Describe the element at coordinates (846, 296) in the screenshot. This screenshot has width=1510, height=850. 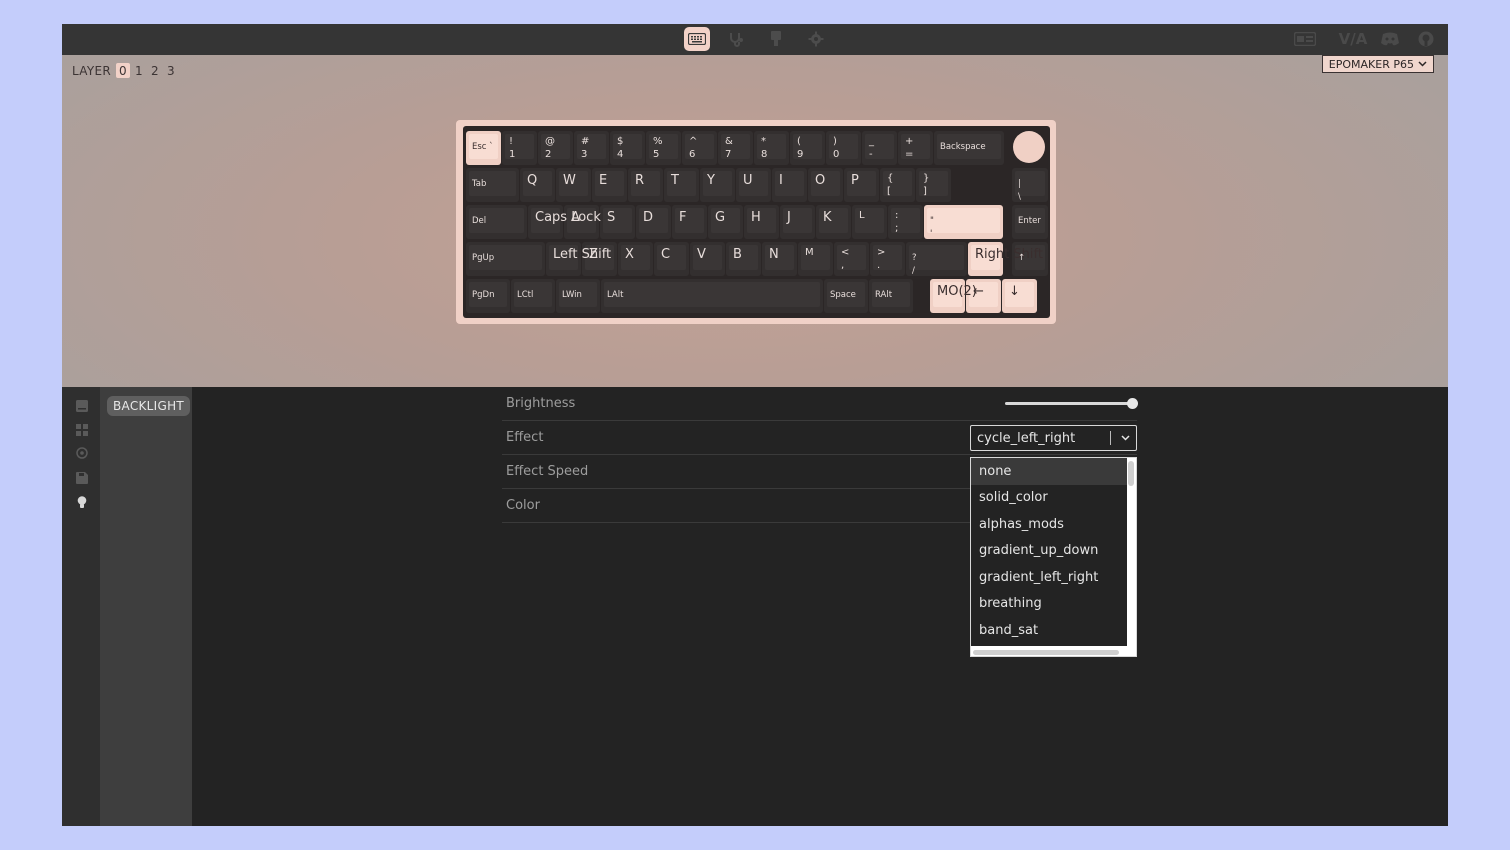
I see `key-space-60: Space` at that location.